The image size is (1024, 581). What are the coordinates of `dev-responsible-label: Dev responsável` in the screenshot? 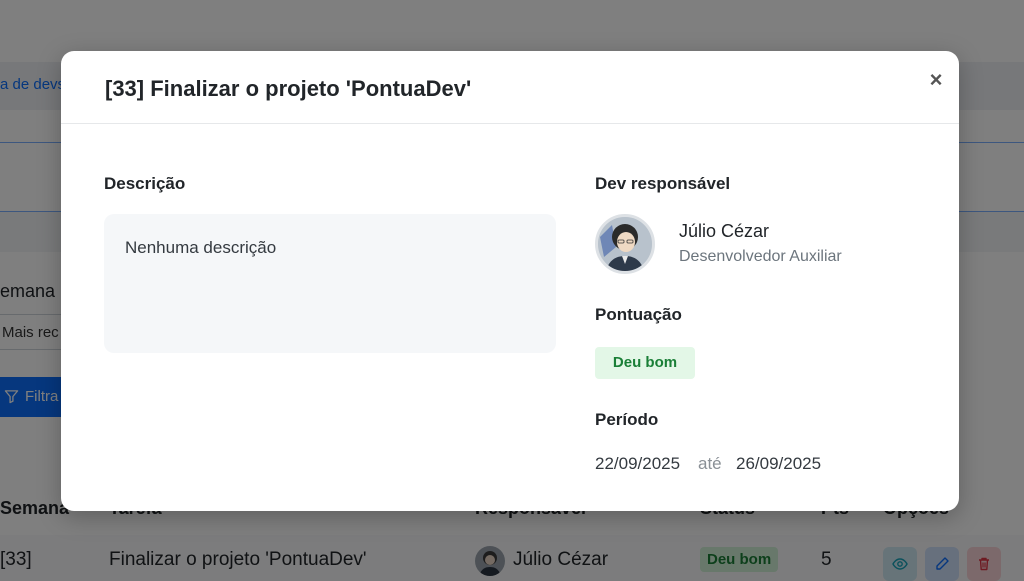 It's located at (663, 183).